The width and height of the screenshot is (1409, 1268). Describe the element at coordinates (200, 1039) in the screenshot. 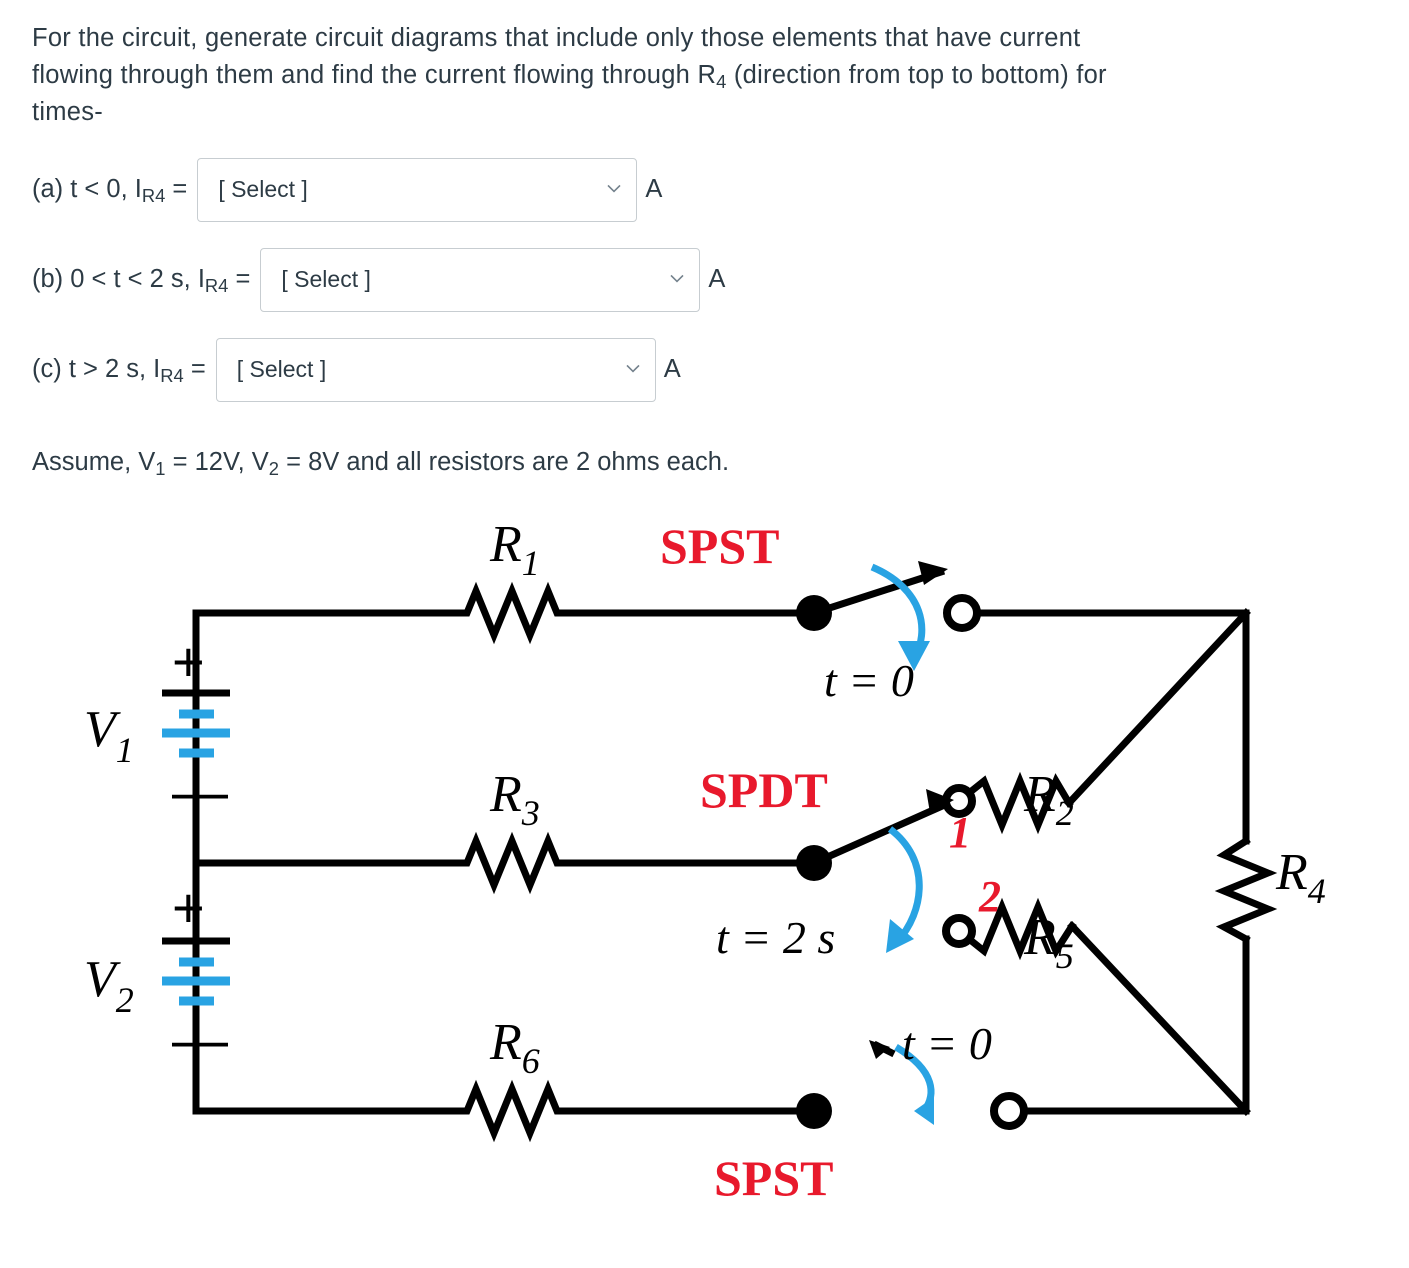

I see `label-v2-minus: —` at that location.